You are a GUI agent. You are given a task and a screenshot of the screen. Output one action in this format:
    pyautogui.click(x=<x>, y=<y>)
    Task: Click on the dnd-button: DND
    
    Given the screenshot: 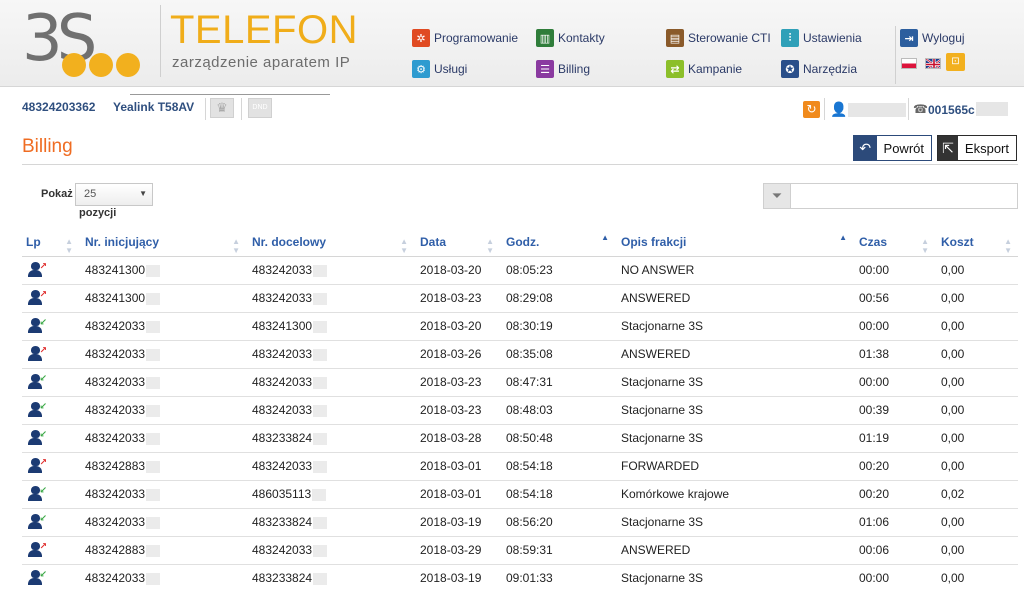 What is the action you would take?
    pyautogui.click(x=260, y=108)
    